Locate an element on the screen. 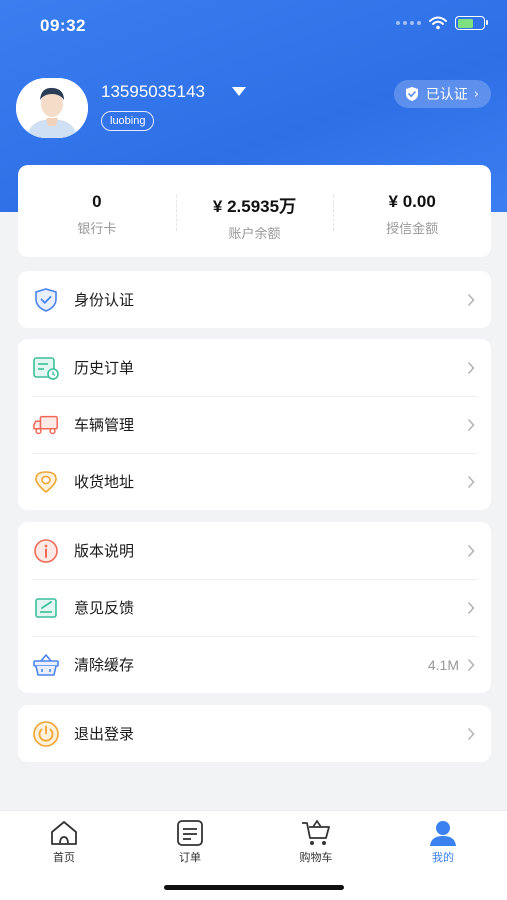  stat-label: 账户余额 is located at coordinates (254, 234).